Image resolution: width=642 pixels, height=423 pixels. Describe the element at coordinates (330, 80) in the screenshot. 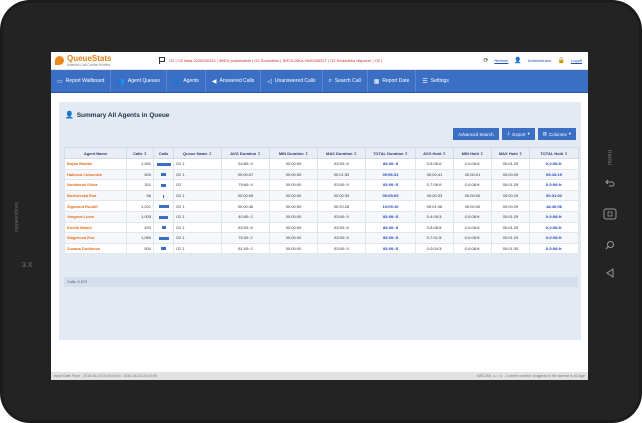

I see `search-icon: ⌕` at that location.